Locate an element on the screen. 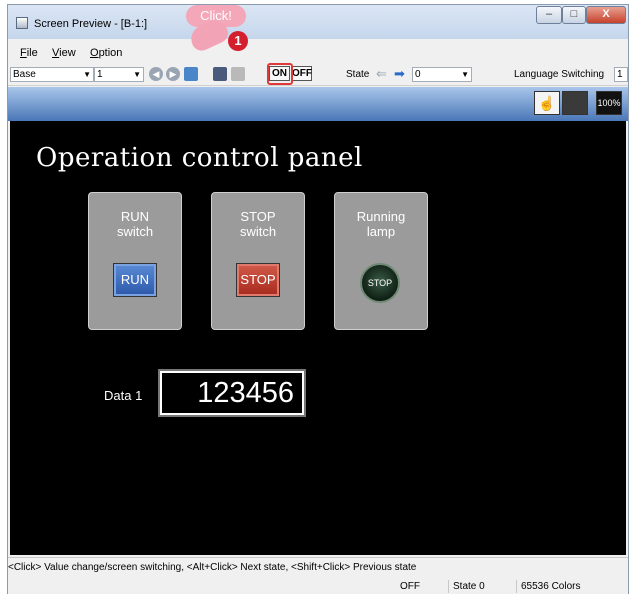  hand-pointer-icon: ☝ is located at coordinates (547, 103).